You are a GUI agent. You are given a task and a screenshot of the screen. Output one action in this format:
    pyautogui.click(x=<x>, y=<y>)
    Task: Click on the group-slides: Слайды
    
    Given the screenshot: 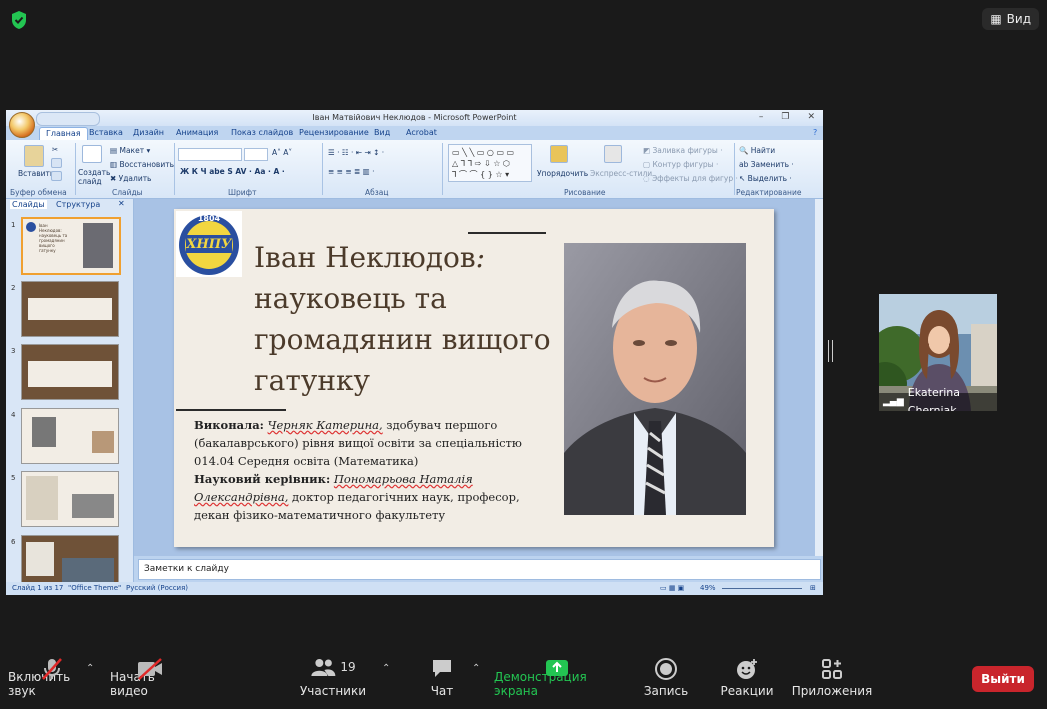 What is the action you would take?
    pyautogui.click(x=127, y=192)
    